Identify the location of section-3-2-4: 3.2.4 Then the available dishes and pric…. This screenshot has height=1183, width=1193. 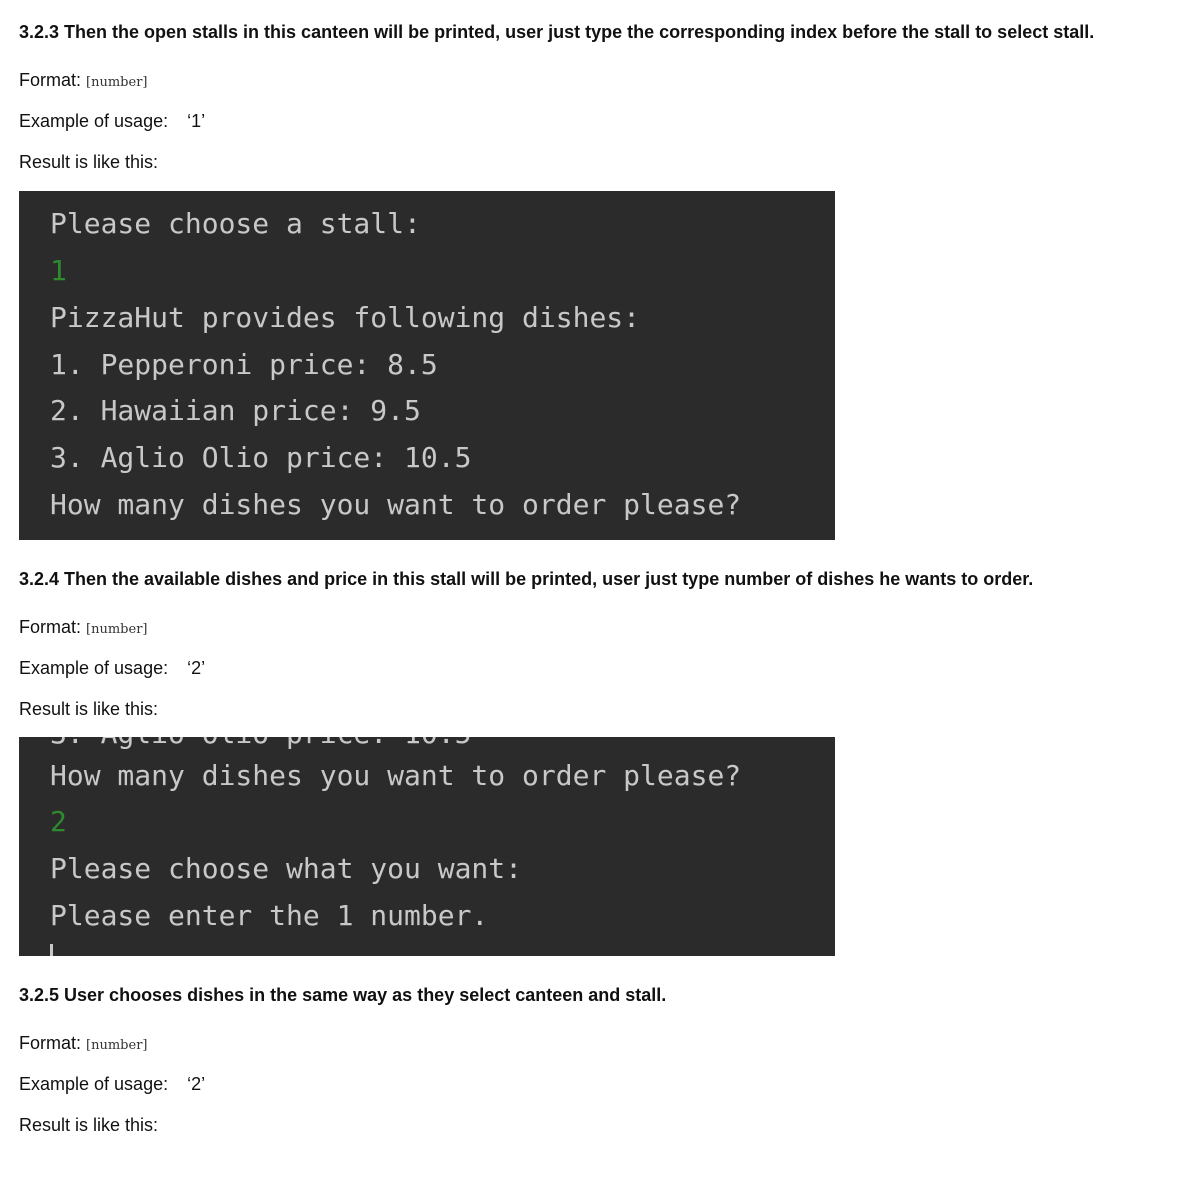
(599, 647).